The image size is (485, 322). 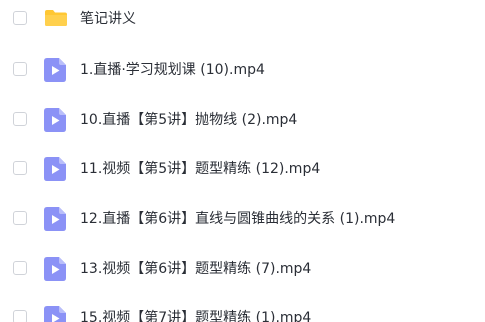 What do you see at coordinates (172, 70) in the screenshot?
I see `file-name: 1.直播·学习规划课 (10).mp4` at bounding box center [172, 70].